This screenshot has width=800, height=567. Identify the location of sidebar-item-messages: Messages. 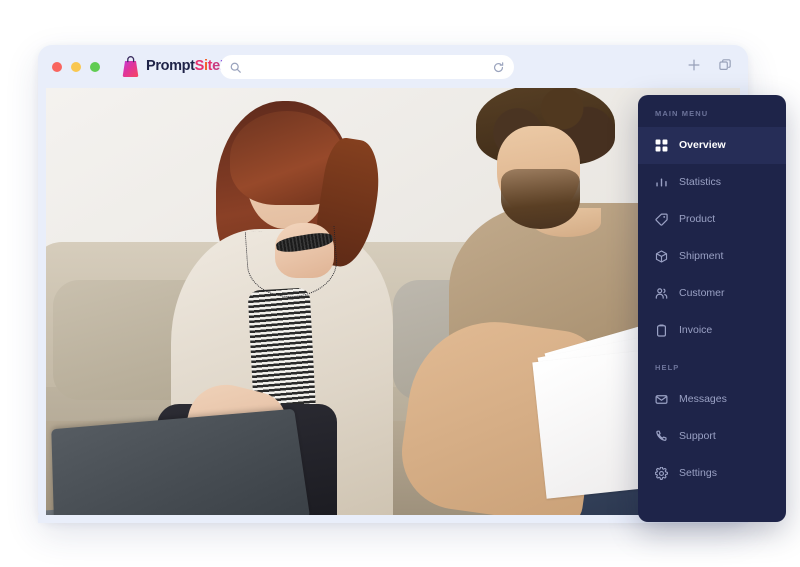
(712, 399).